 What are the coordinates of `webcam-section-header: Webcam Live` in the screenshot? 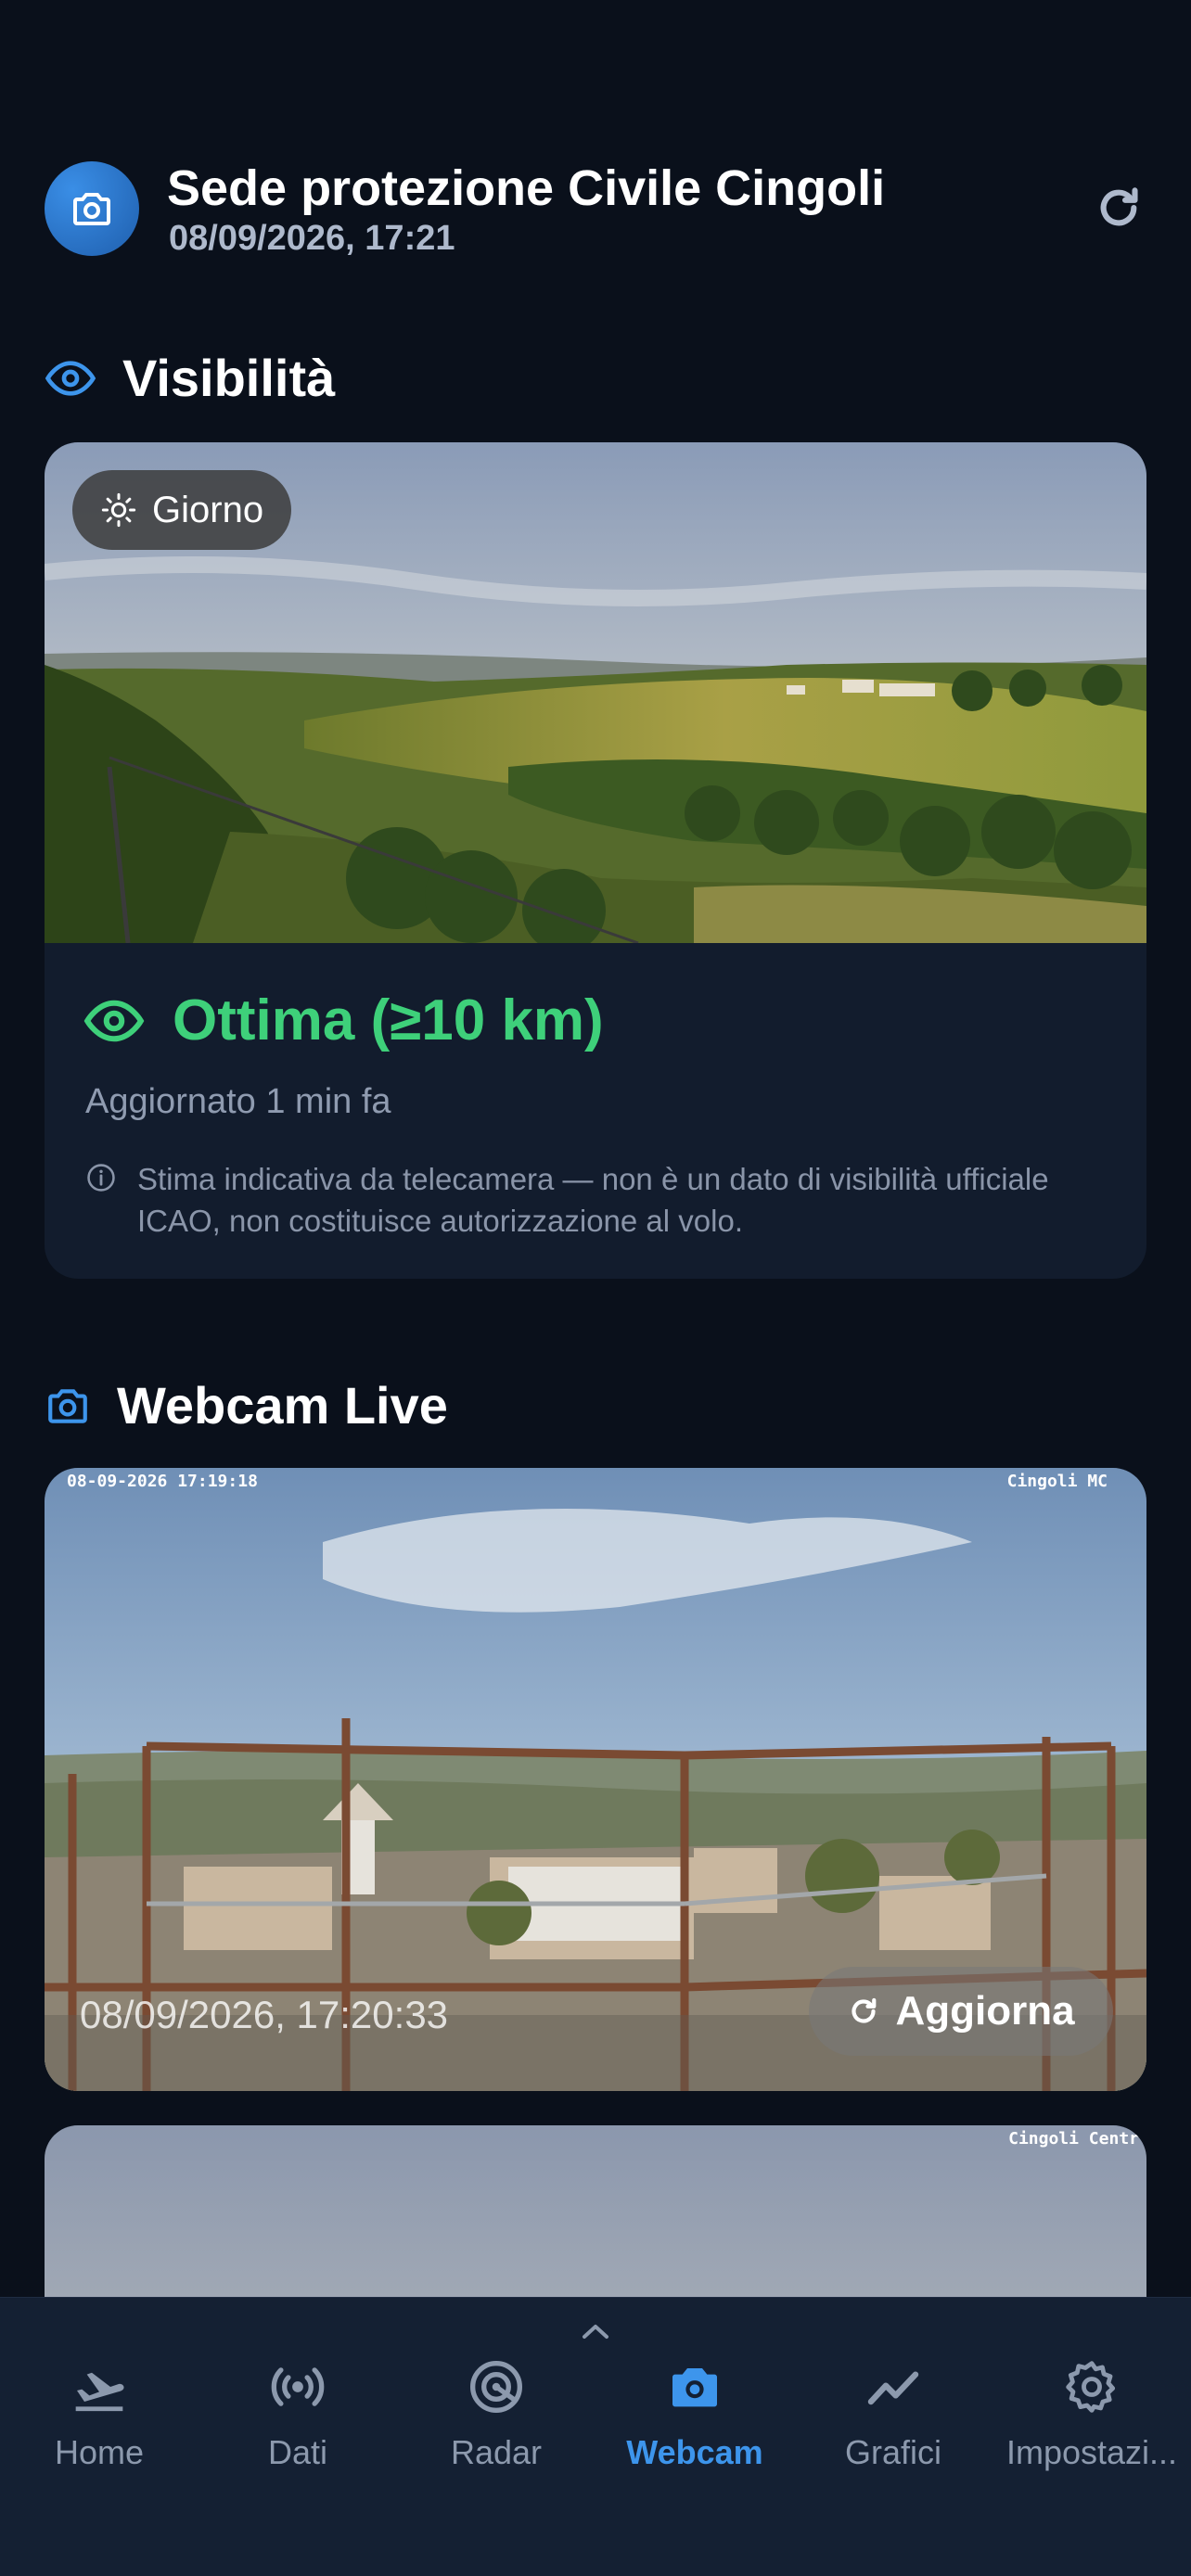 It's located at (247, 1405).